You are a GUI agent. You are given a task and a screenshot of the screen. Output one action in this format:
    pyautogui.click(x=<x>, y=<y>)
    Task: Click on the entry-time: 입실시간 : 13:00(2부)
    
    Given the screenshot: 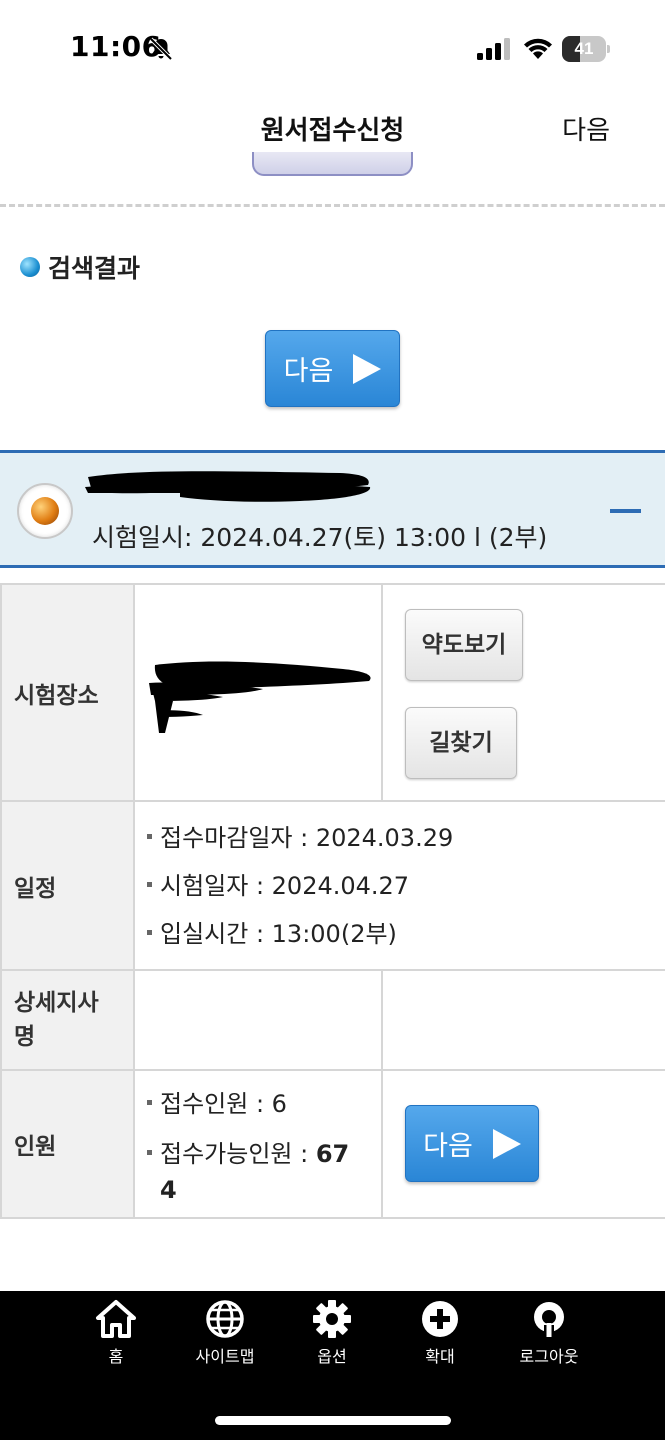 What is the action you would take?
    pyautogui.click(x=278, y=933)
    